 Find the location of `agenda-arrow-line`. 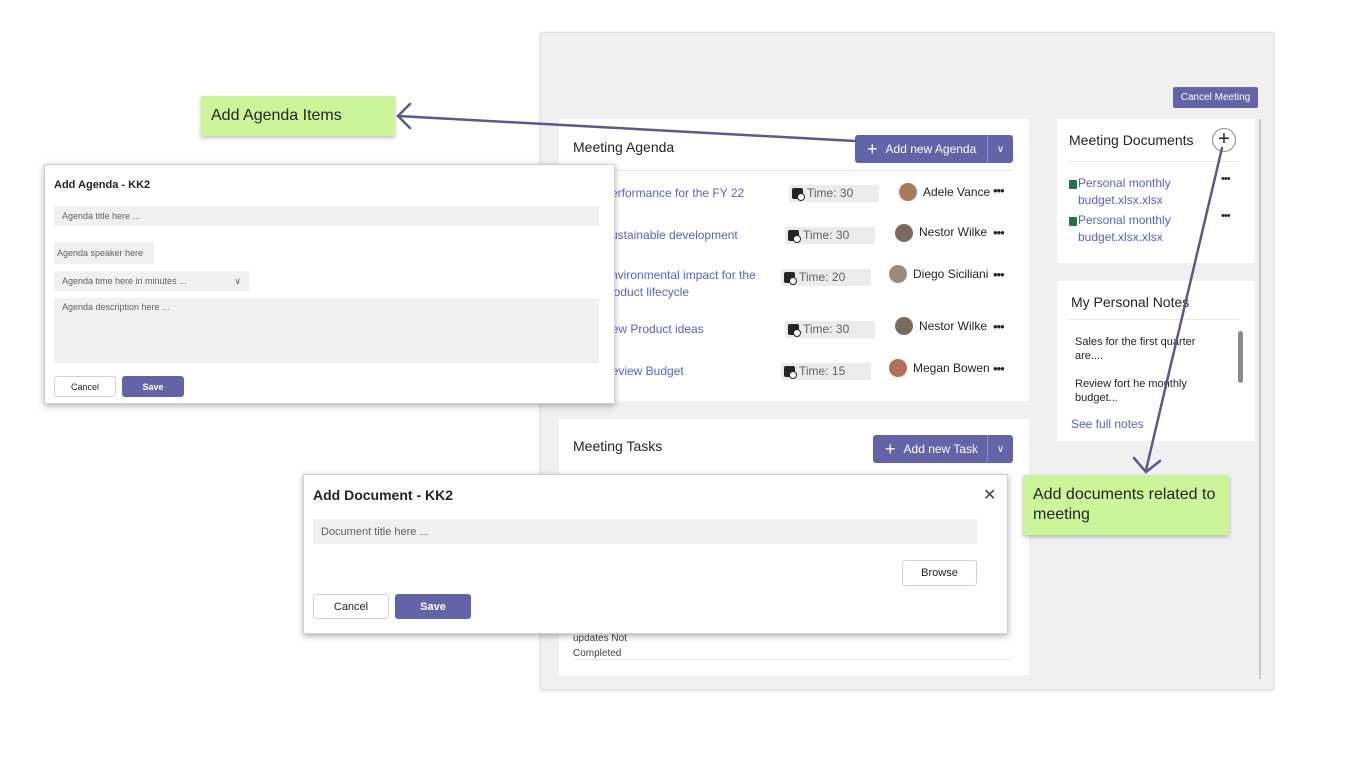

agenda-arrow-line is located at coordinates (626, 128).